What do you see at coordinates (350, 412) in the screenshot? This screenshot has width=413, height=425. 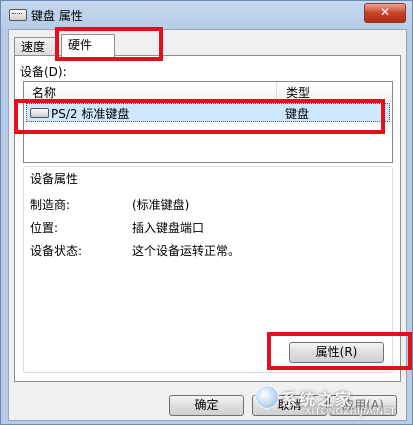 I see `watermark-url: XITONGZHIJIA.NET` at bounding box center [350, 412].